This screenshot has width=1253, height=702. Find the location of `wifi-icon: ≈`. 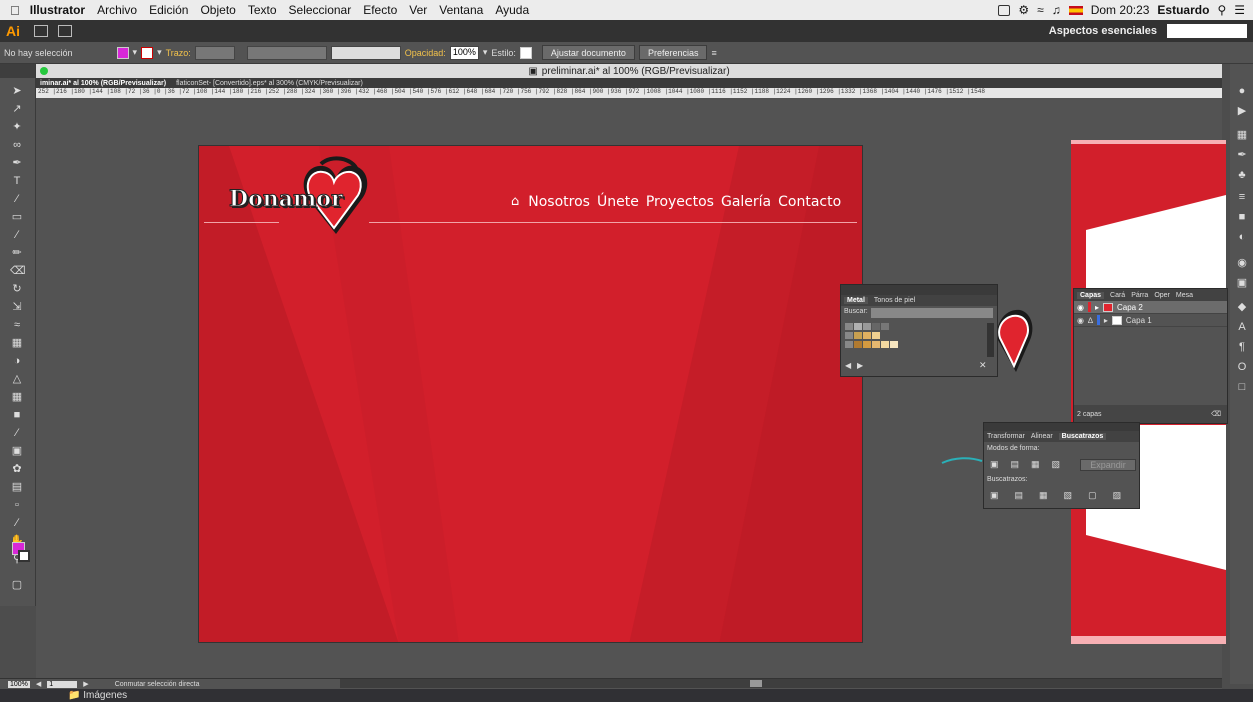

wifi-icon: ≈ is located at coordinates (1040, 10).